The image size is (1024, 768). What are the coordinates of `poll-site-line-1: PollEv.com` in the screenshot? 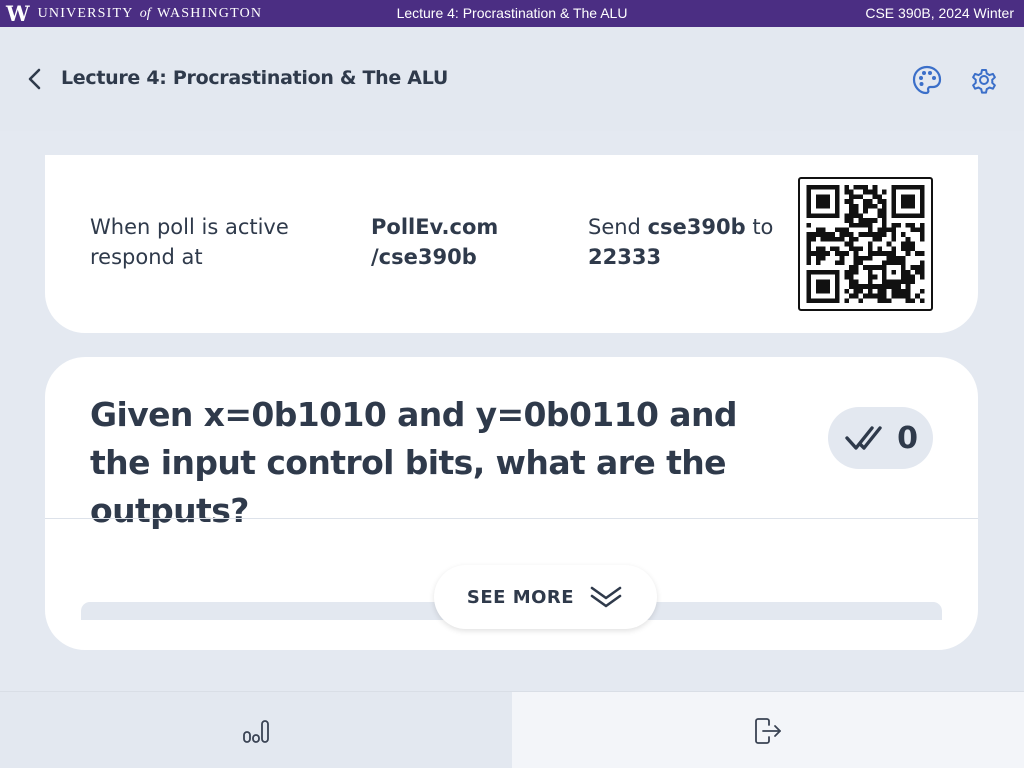 It's located at (435, 227).